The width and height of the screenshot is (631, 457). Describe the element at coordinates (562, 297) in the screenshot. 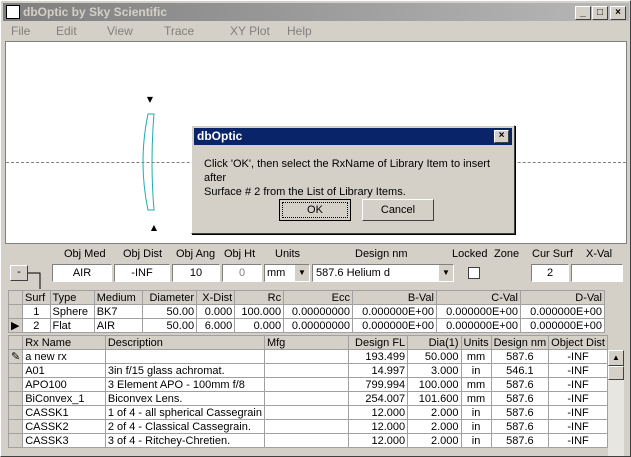

I see `col-header: D-Val` at that location.